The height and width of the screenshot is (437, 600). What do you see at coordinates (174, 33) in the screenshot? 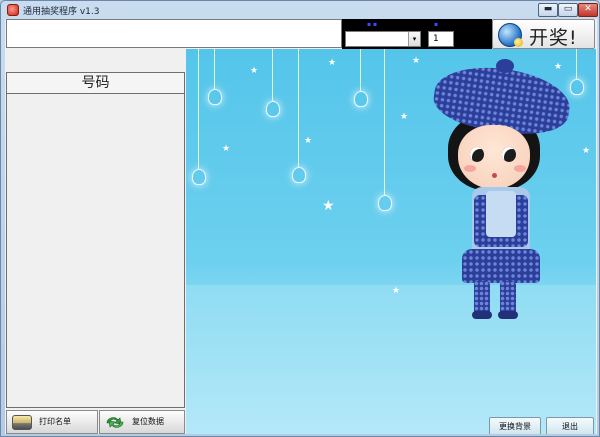
I see `name-input` at bounding box center [174, 33].